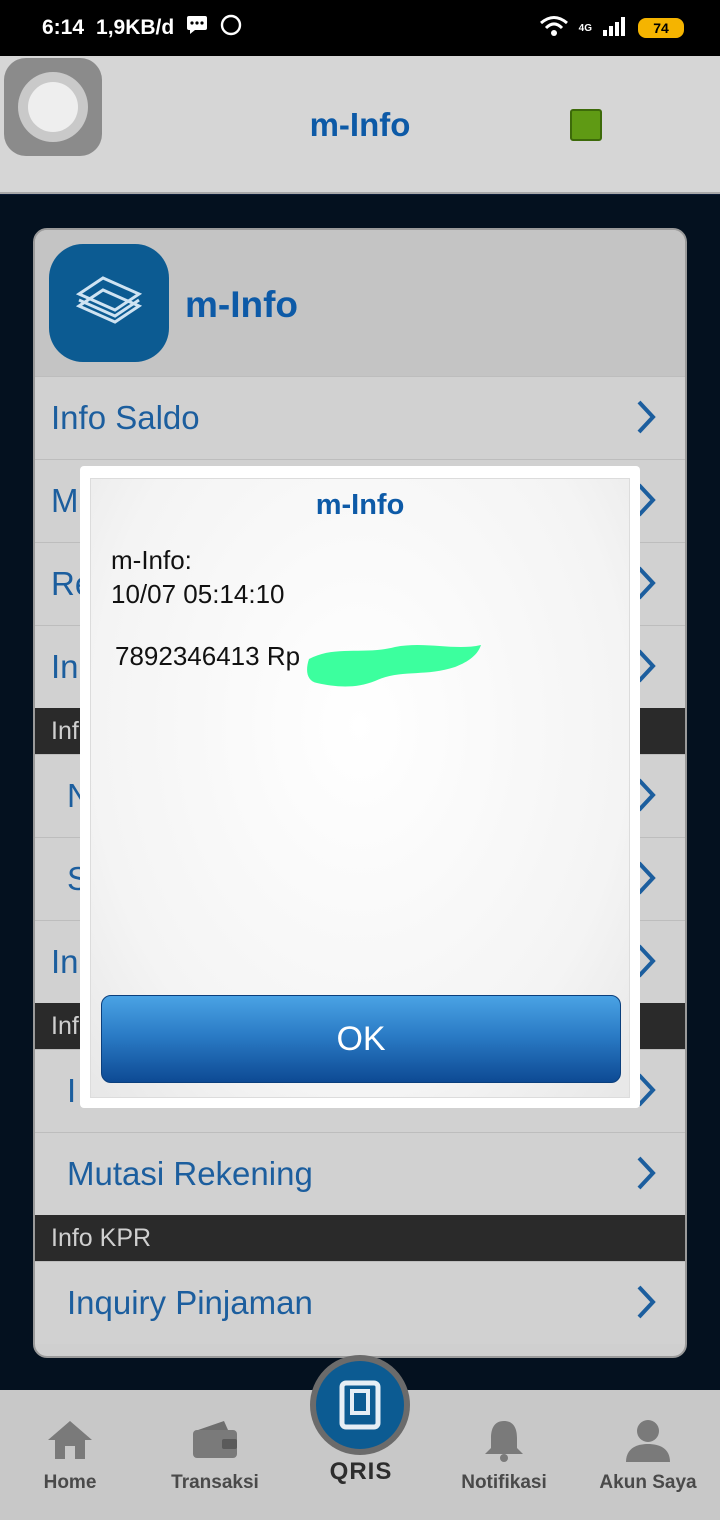 The width and height of the screenshot is (720, 1520). What do you see at coordinates (63, 27) in the screenshot?
I see `status-time: 6:14` at bounding box center [63, 27].